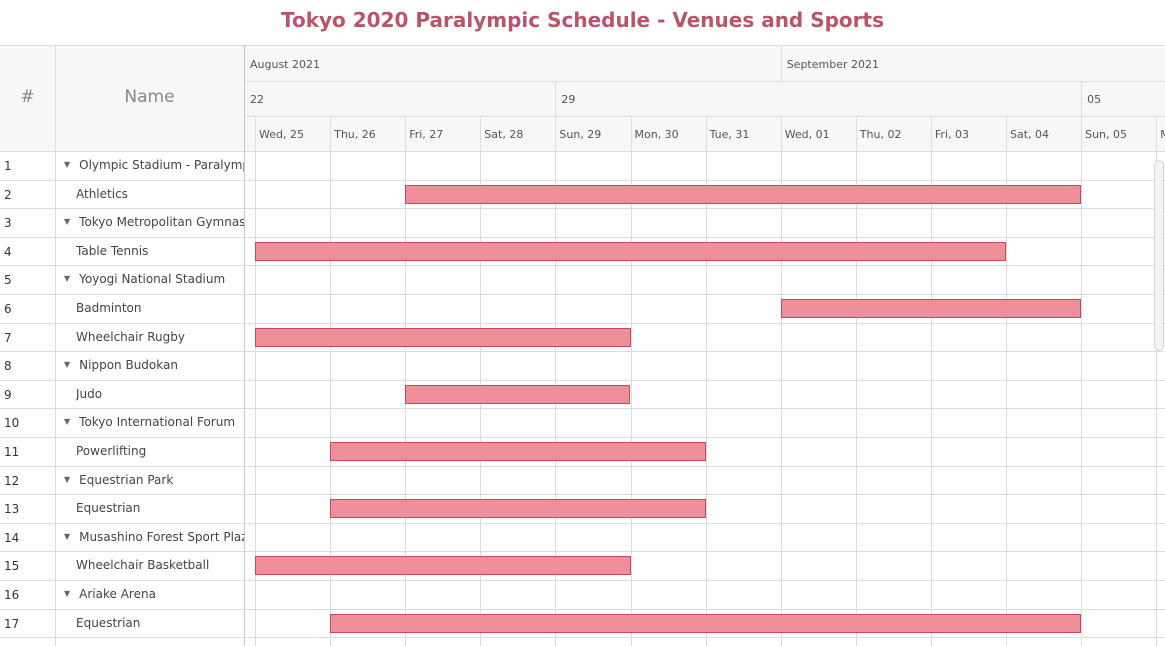 Image resolution: width=1165 pixels, height=646 pixels. What do you see at coordinates (1162, 134) in the screenshot?
I see `day-label: M` at bounding box center [1162, 134].